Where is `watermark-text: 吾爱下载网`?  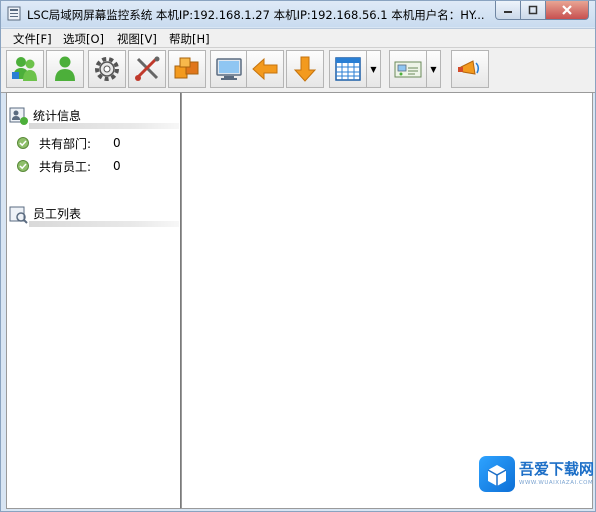
watermark-text: 吾爱下载网 is located at coordinates (557, 469).